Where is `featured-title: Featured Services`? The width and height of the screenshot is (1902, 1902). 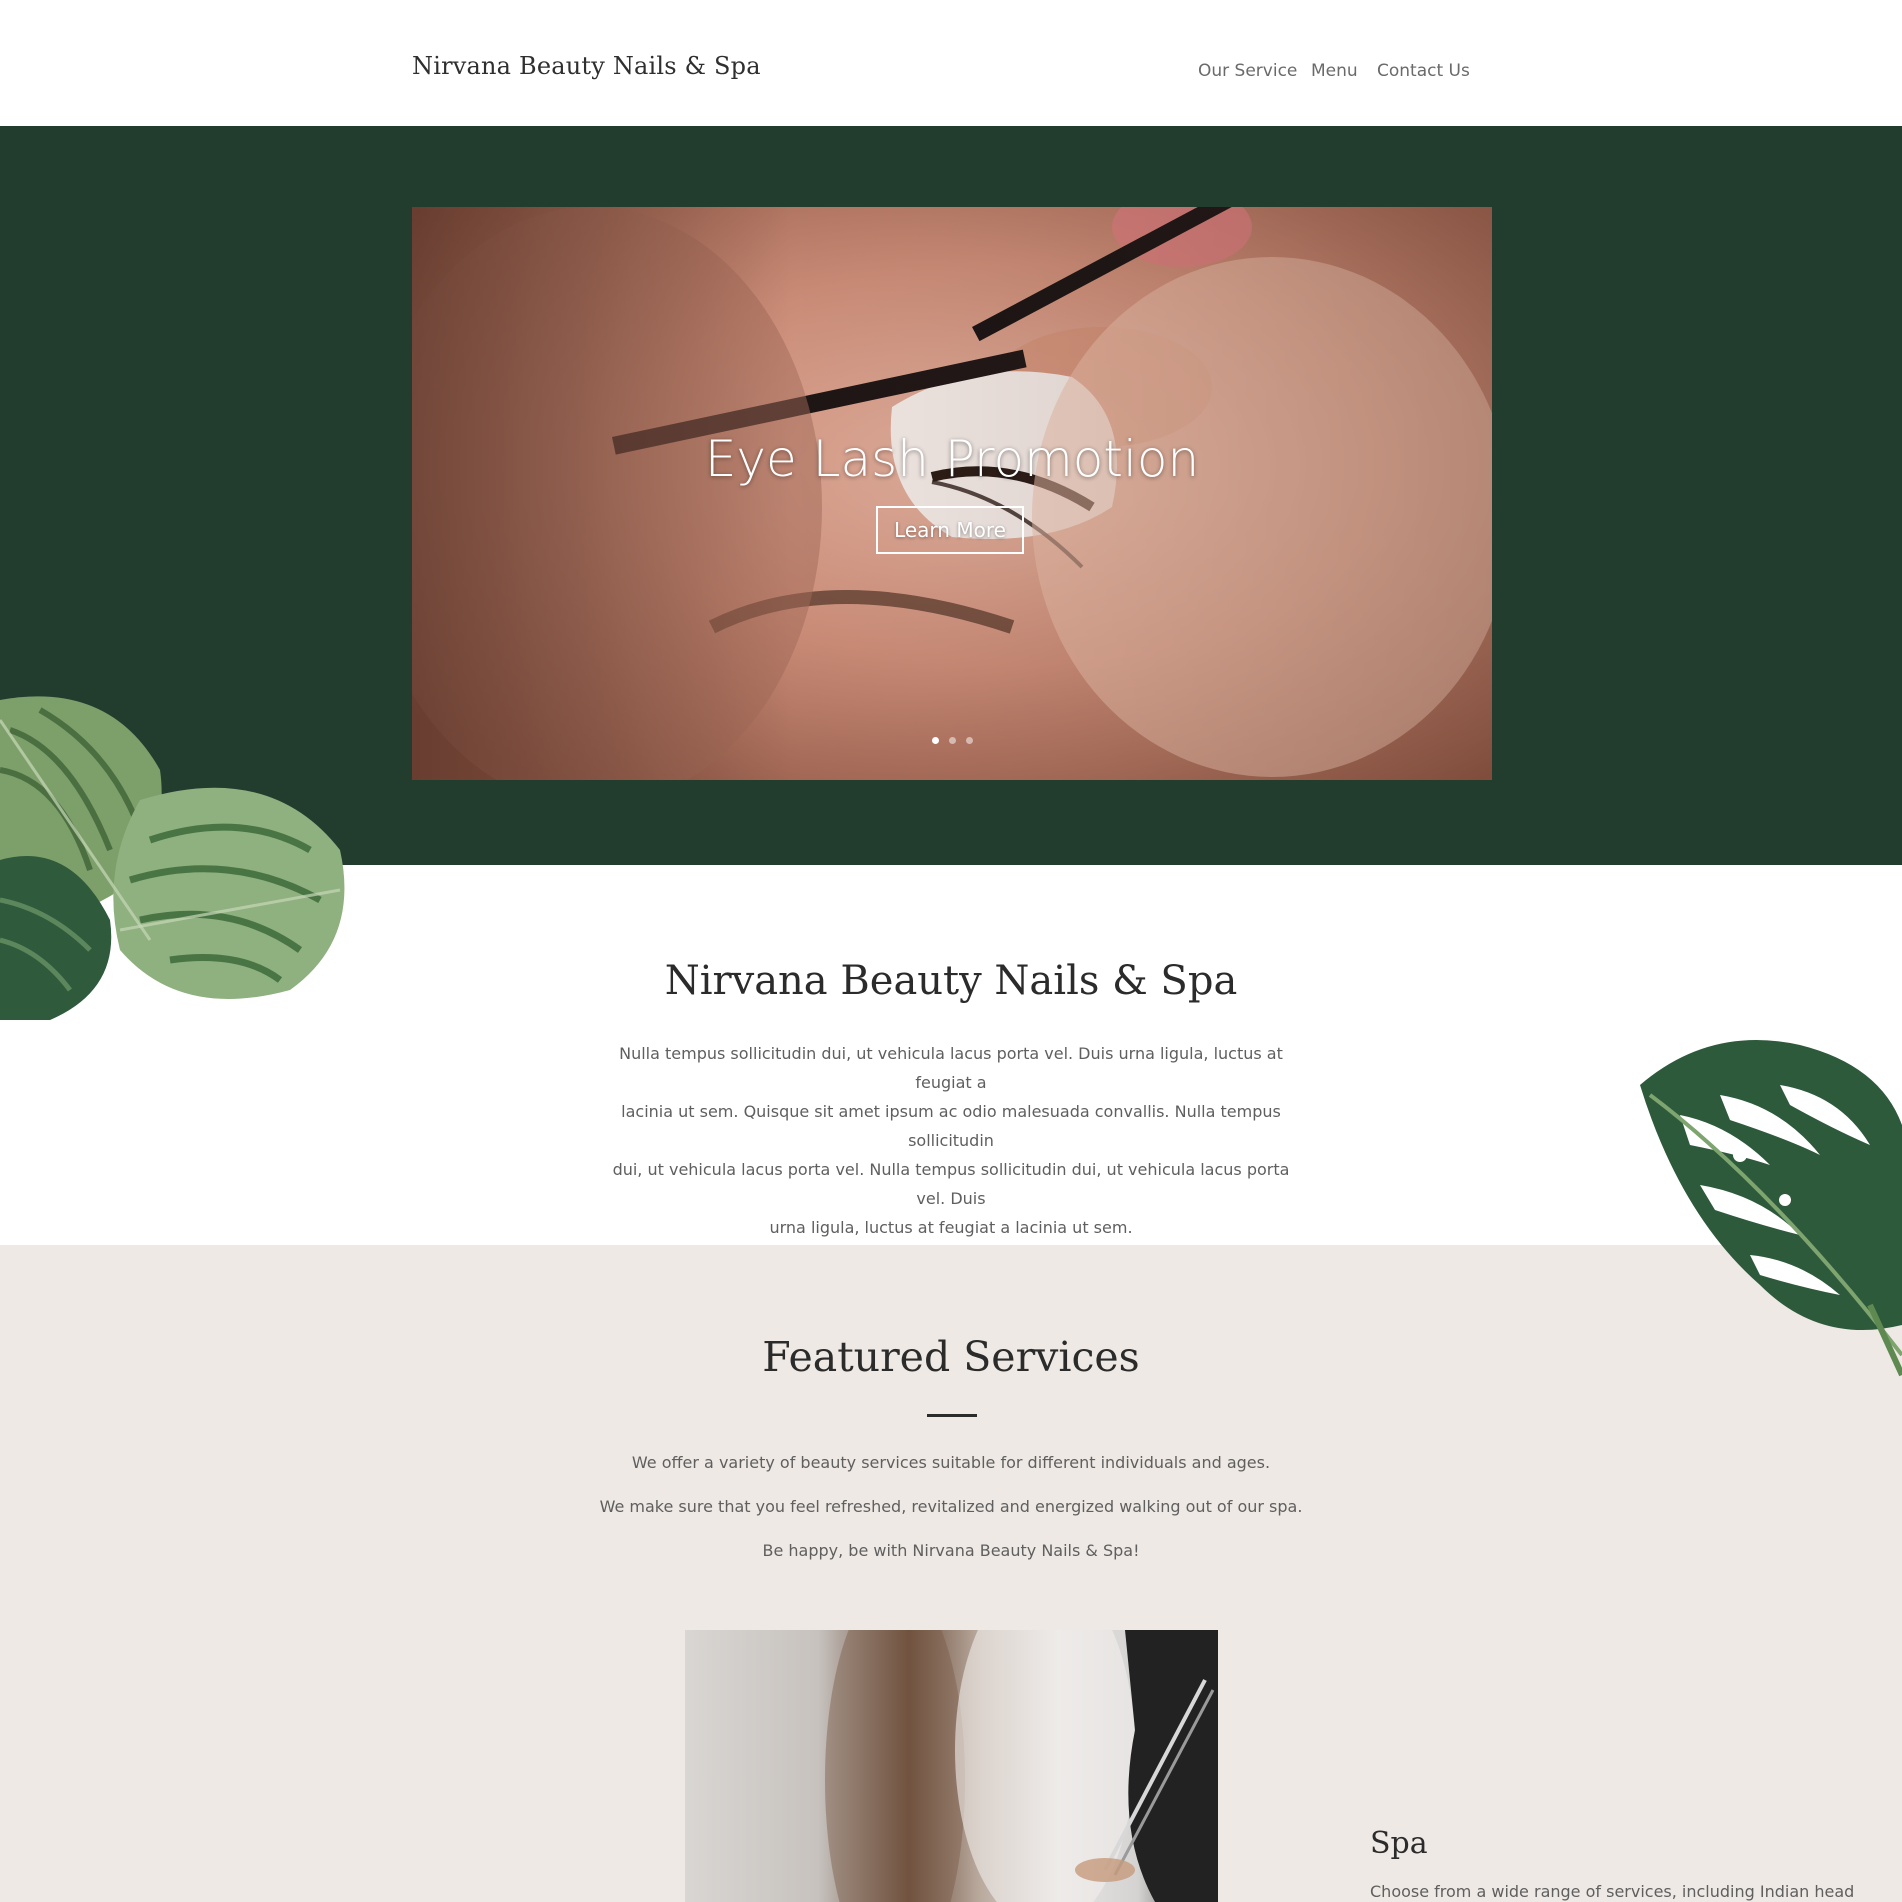 featured-title: Featured Services is located at coordinates (951, 1357).